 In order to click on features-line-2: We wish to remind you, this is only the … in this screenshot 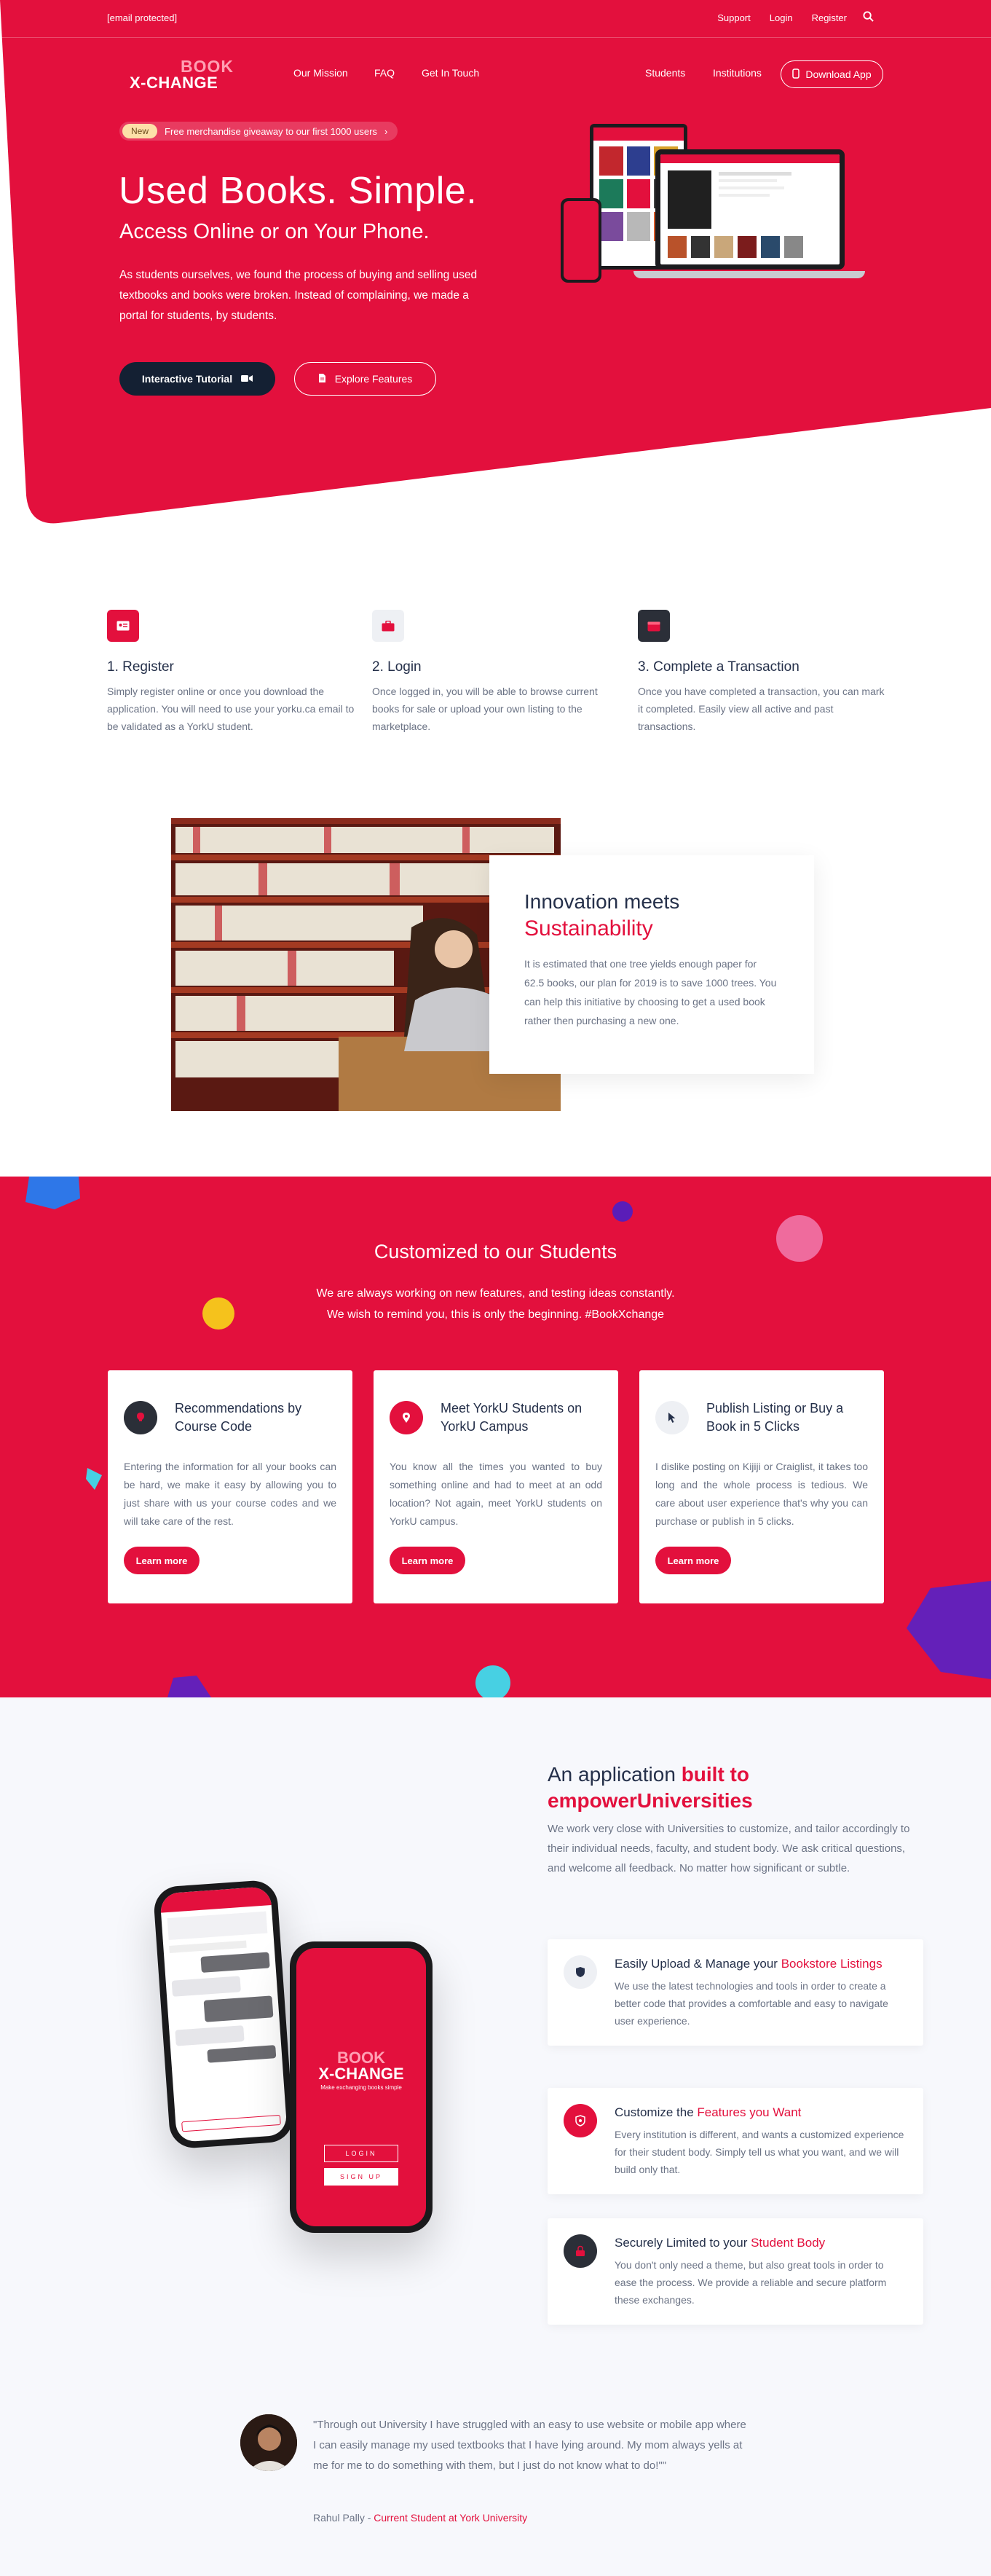, I will do `click(495, 1314)`.